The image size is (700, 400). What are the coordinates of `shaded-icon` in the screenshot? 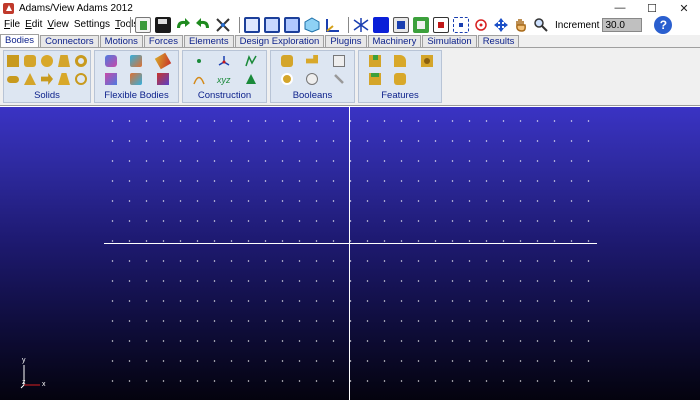 It's located at (381, 25).